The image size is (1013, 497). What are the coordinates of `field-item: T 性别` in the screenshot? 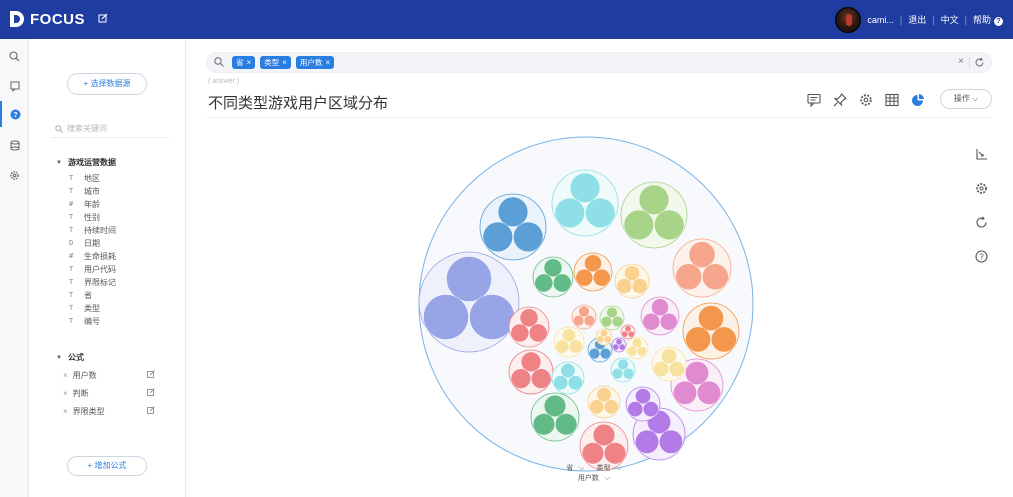 It's located at (84, 217).